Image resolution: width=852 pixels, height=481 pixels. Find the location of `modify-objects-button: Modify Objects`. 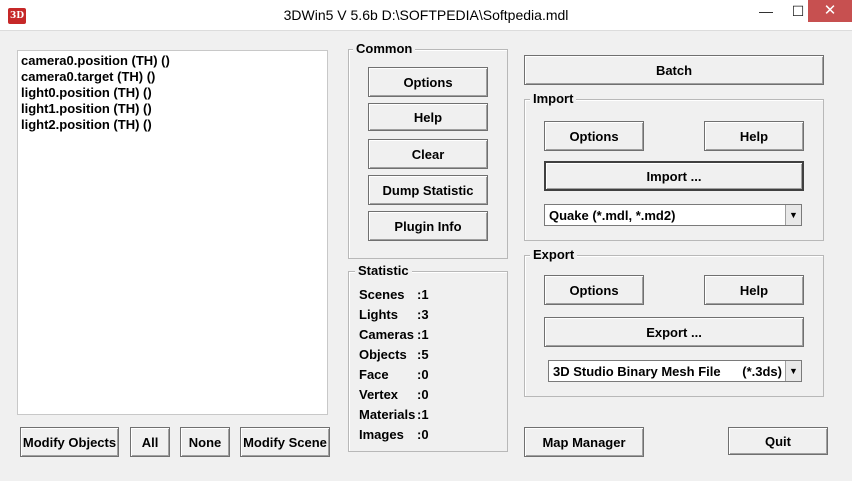

modify-objects-button: Modify Objects is located at coordinates (69, 442).